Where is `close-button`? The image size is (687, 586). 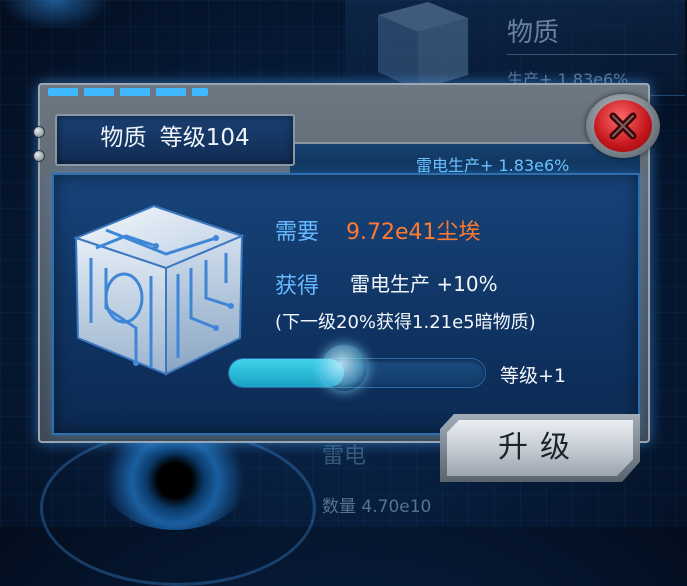 close-button is located at coordinates (623, 126).